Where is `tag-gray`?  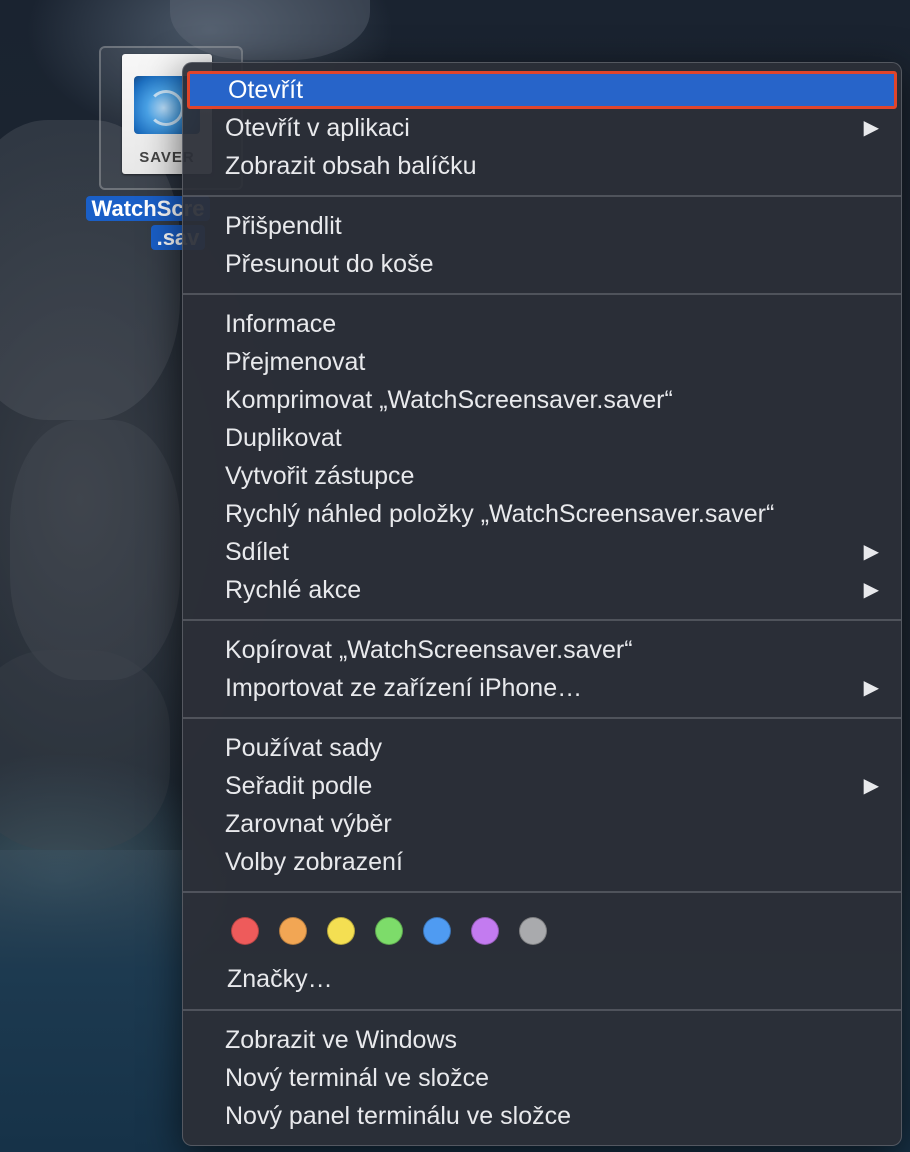 tag-gray is located at coordinates (533, 931).